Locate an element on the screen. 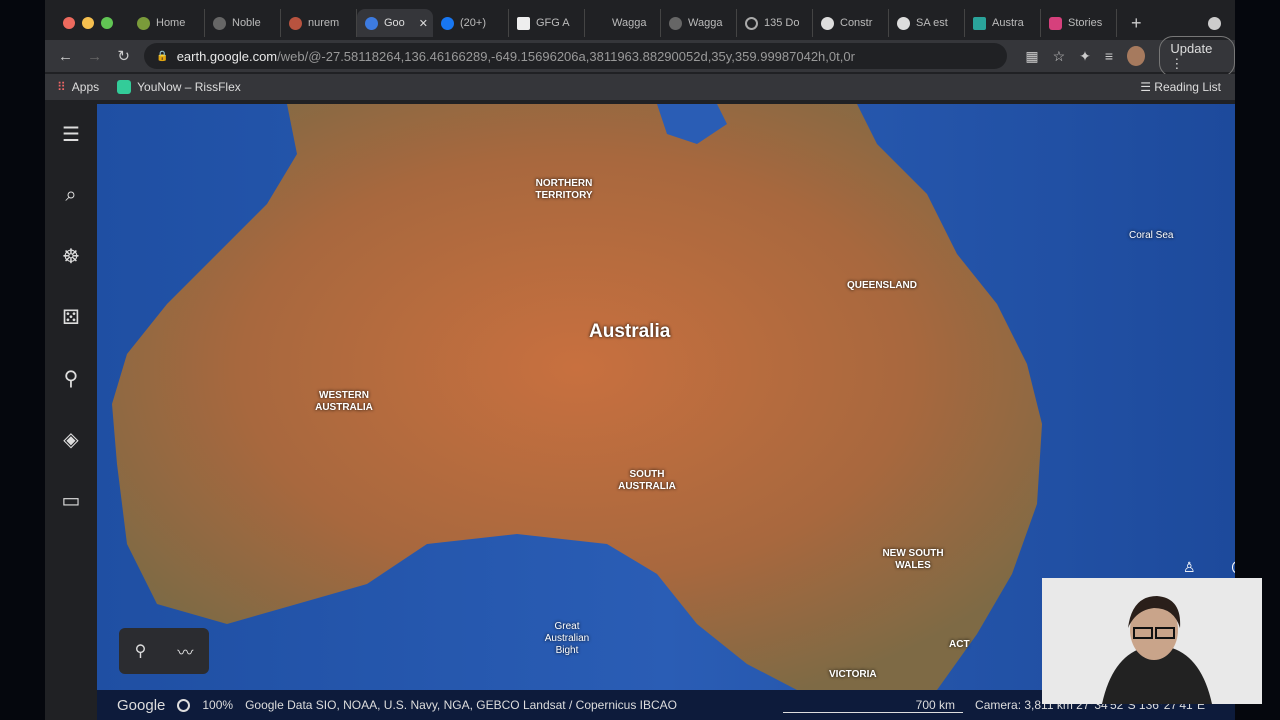 This screenshot has width=1280, height=720. apps-grid-icon: ⠿ is located at coordinates (61, 87).